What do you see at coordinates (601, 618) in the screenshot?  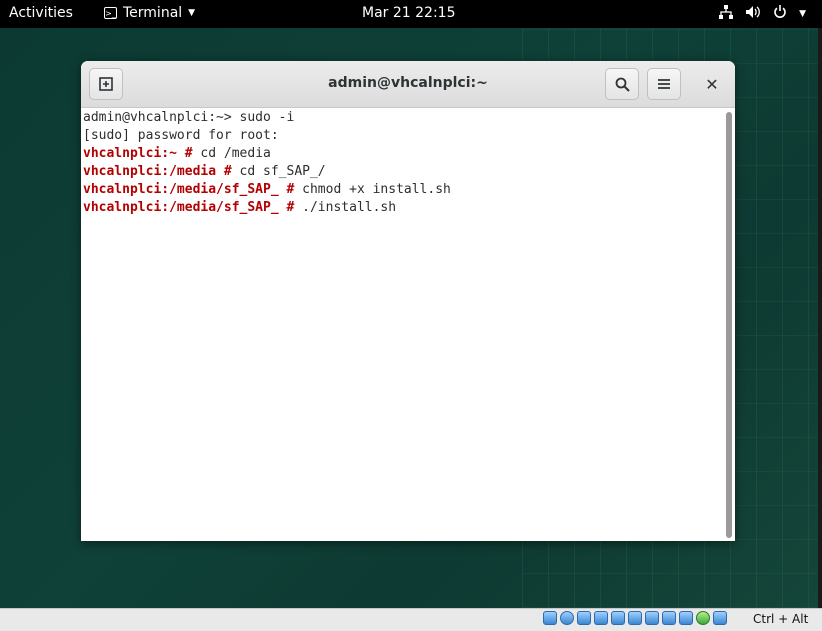 I see `network-adapter-icon` at bounding box center [601, 618].